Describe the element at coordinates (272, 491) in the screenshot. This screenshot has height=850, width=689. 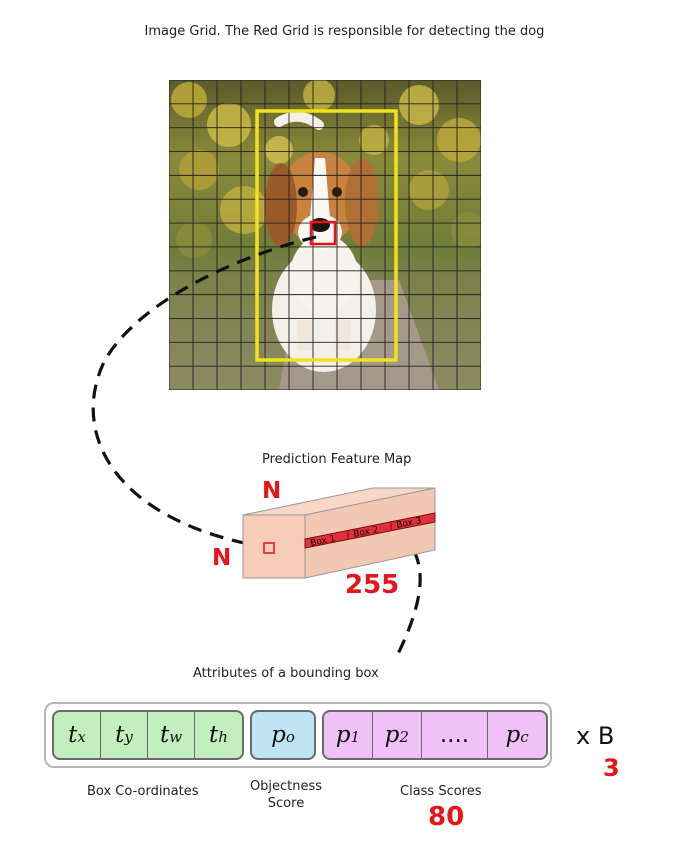
I see `n-top-label: N` at that location.